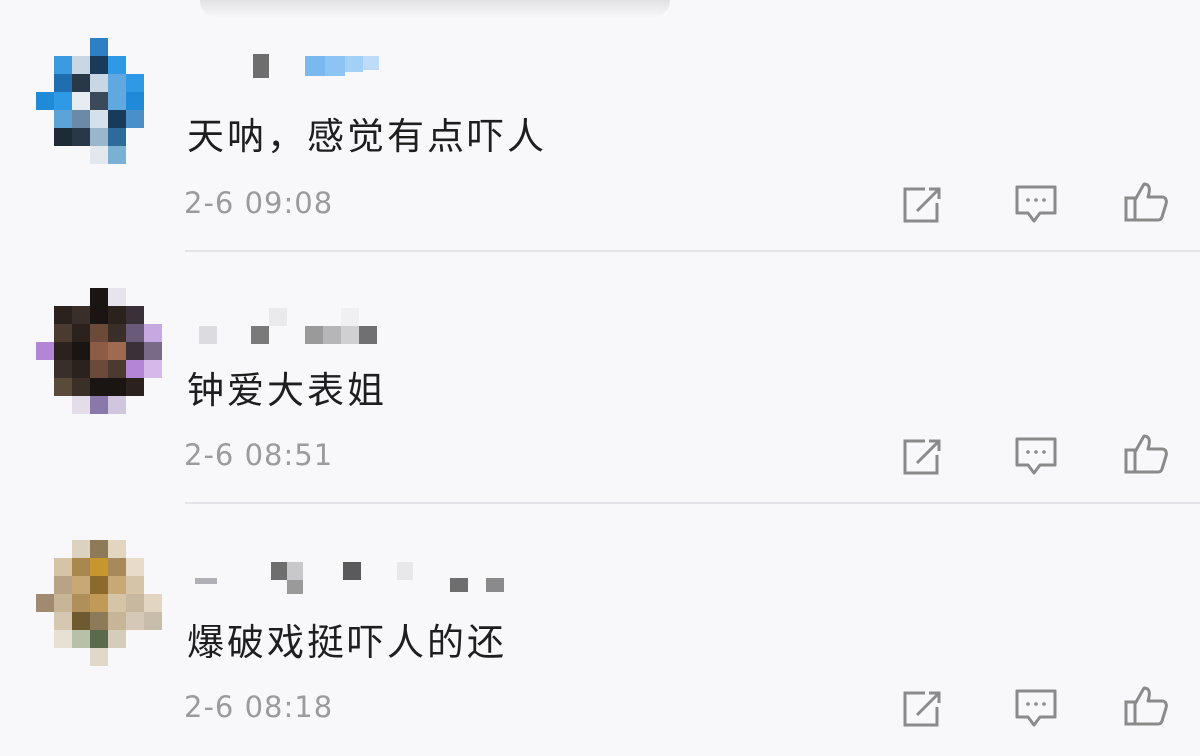 Image resolution: width=1200 pixels, height=756 pixels. What do you see at coordinates (259, 455) in the screenshot?
I see `comment-time: 2-6 08:51` at bounding box center [259, 455].